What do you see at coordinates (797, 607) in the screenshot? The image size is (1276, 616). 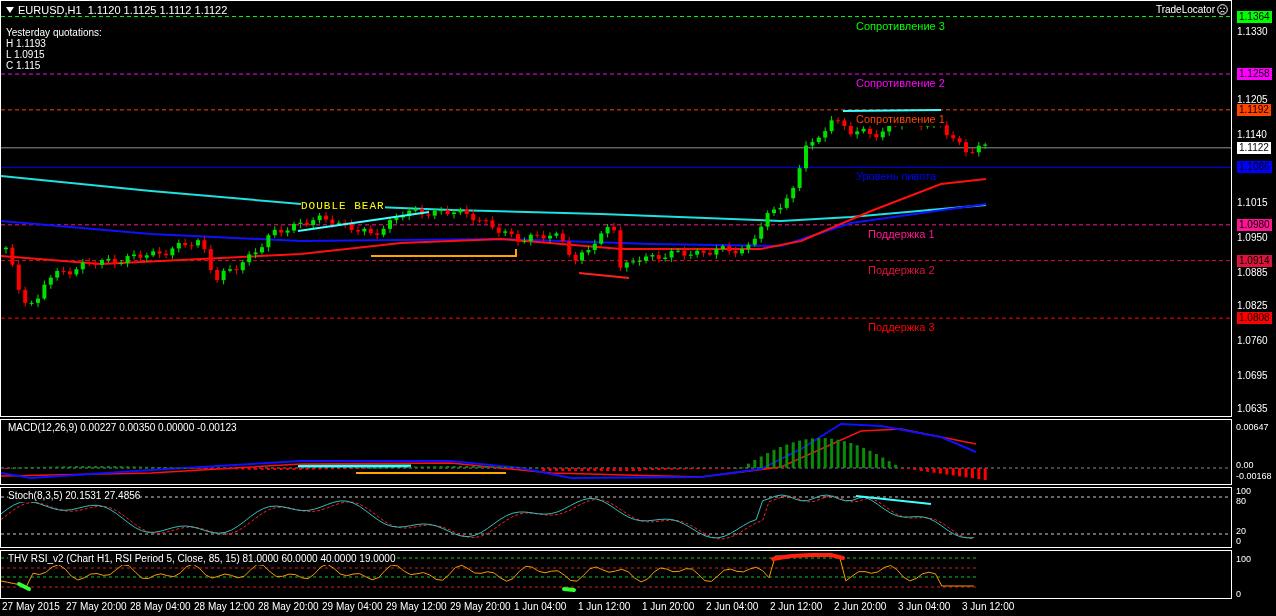 I see `time-tick-label: 2 Jun 12:00` at bounding box center [797, 607].